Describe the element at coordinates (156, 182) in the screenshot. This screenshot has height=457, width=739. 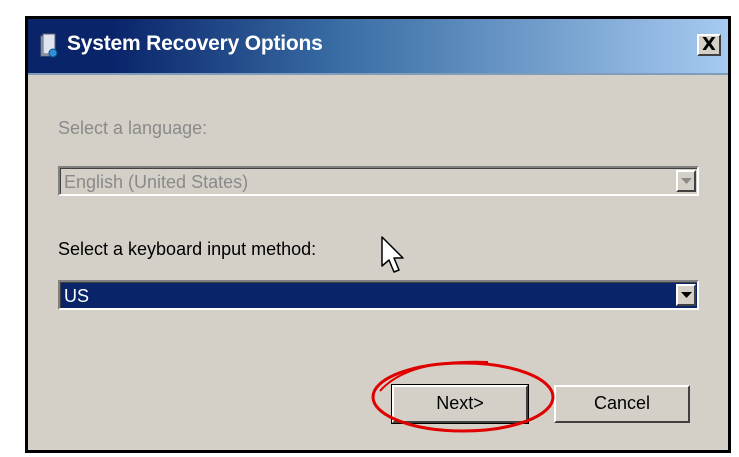
I see `language-select-value: English (United States)` at that location.